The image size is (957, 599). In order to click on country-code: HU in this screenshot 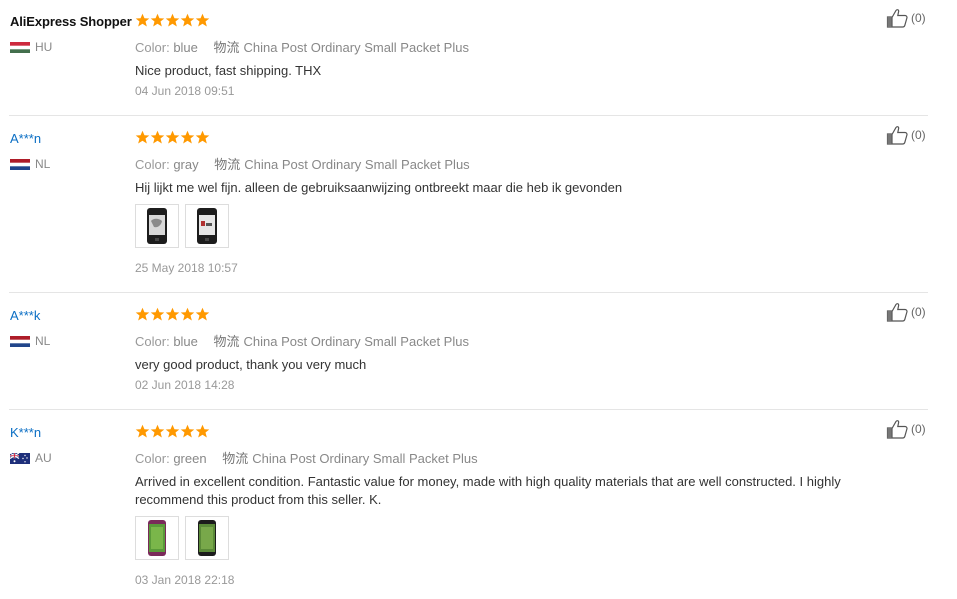, I will do `click(44, 47)`.